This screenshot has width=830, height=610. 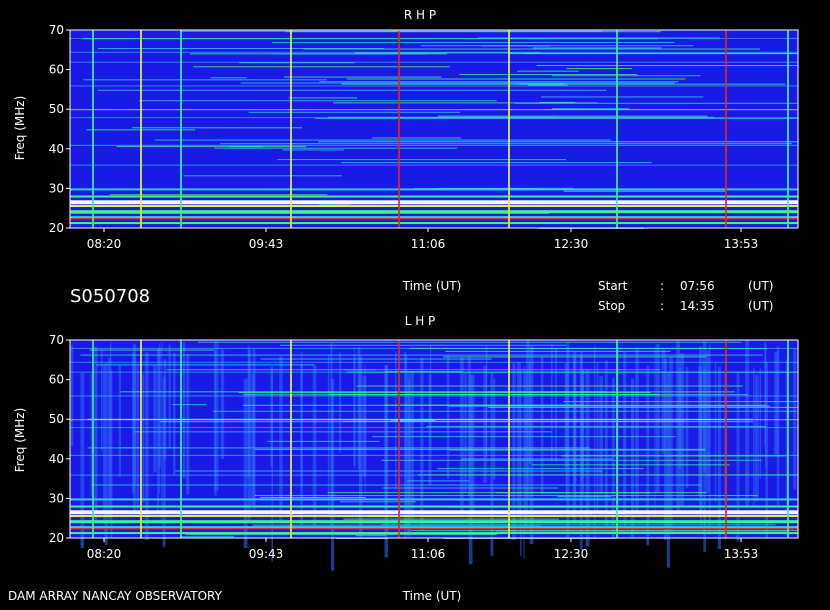 I want to click on start-sep: :, so click(x=662, y=286).